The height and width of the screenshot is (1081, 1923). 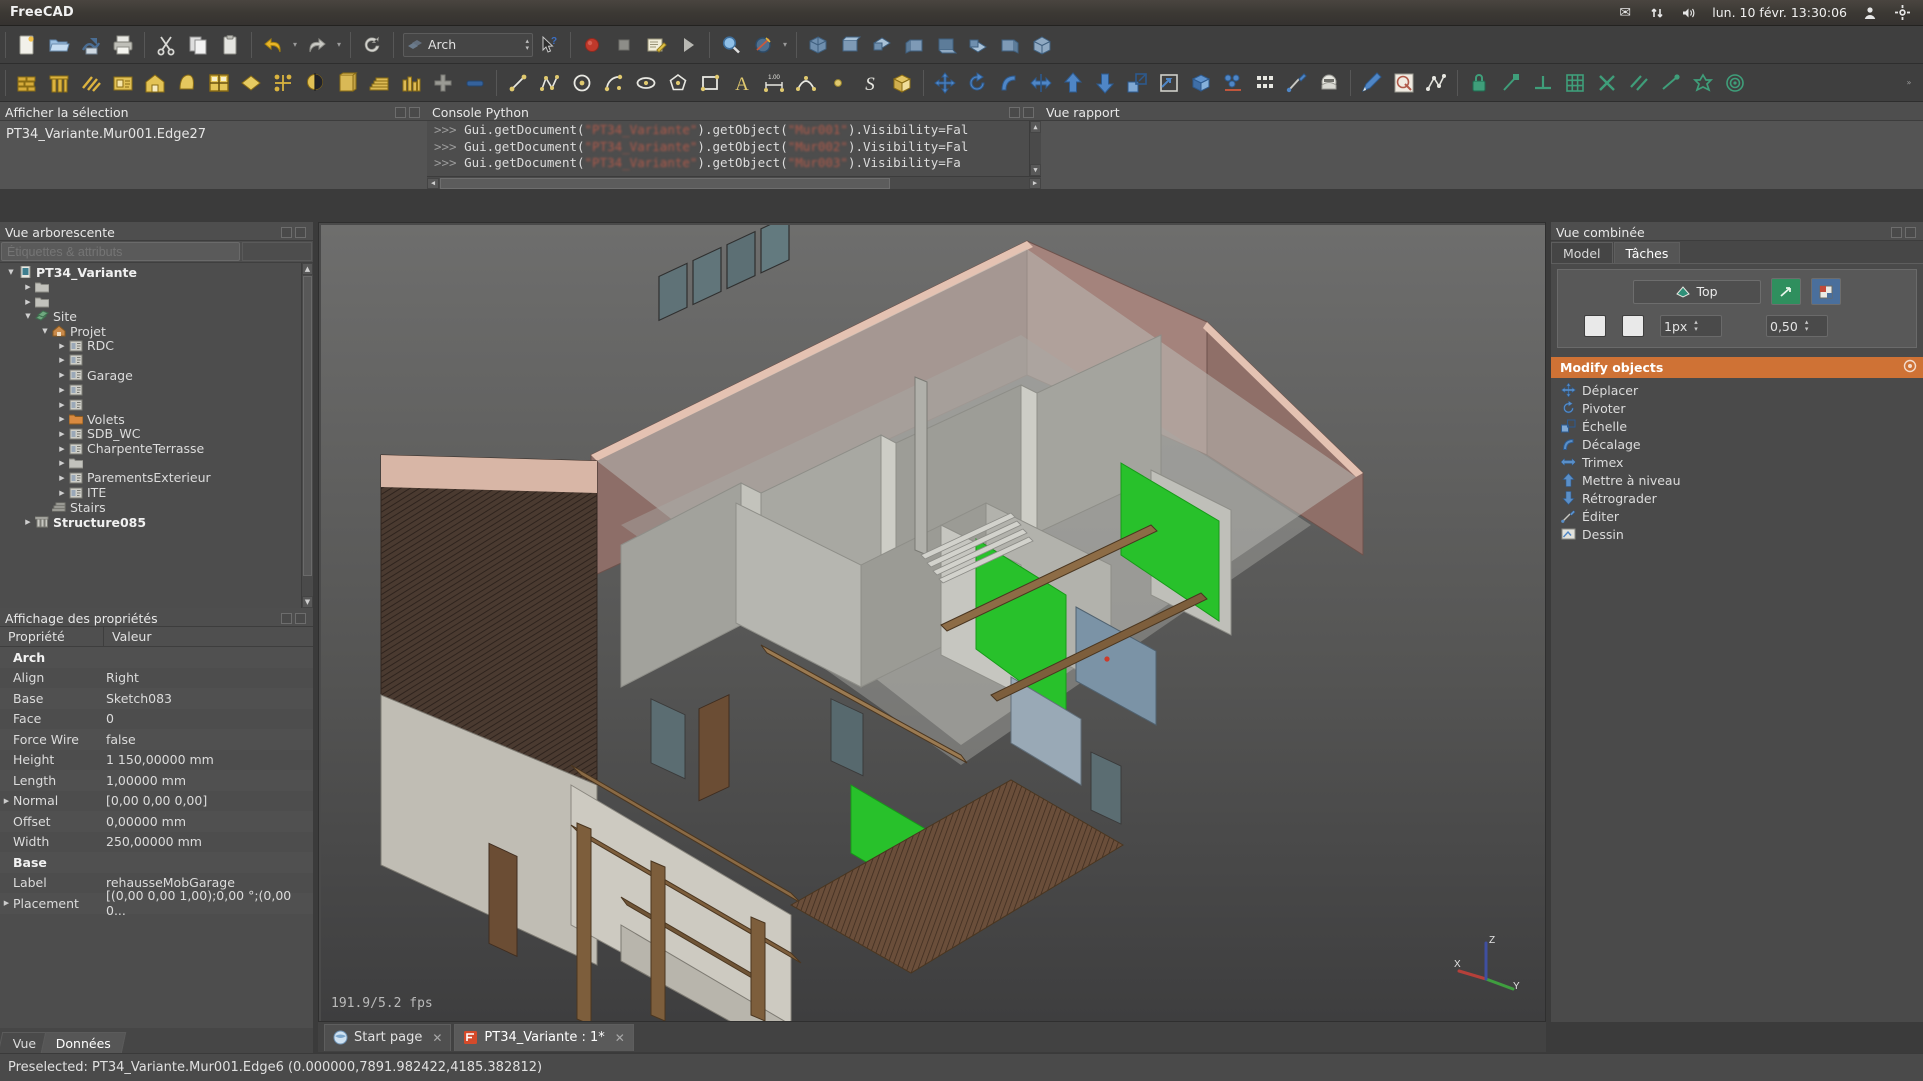 I want to click on property-row-height: Height 1 150,00000 mm, so click(x=156, y=760).